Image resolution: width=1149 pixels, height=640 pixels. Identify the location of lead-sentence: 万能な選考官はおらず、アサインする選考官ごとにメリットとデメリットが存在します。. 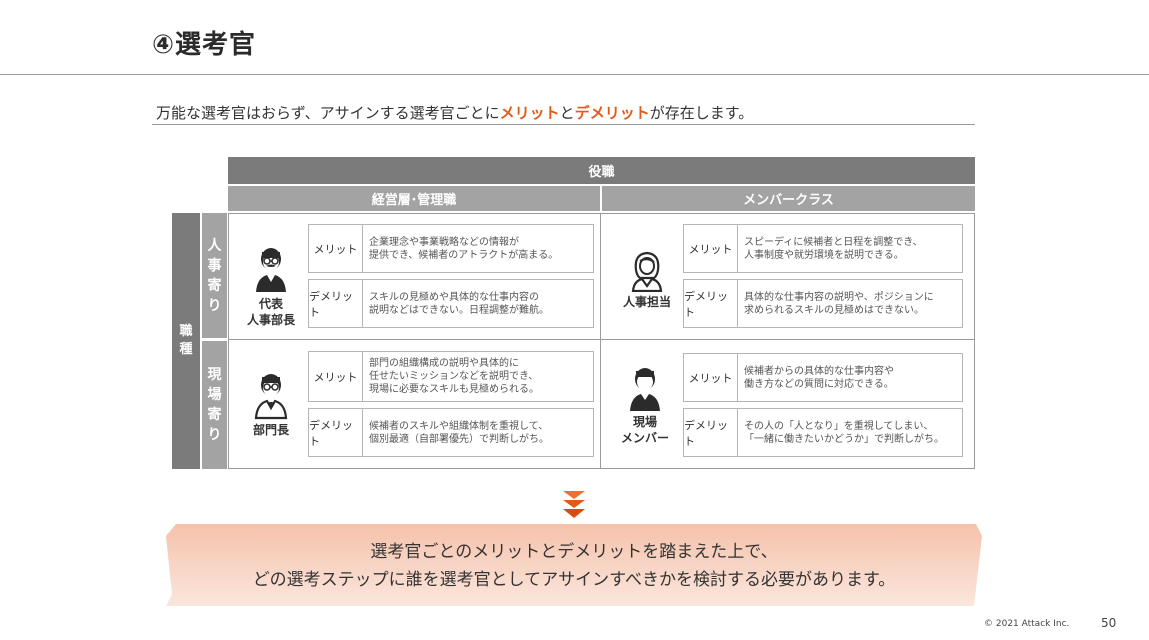
(454, 112).